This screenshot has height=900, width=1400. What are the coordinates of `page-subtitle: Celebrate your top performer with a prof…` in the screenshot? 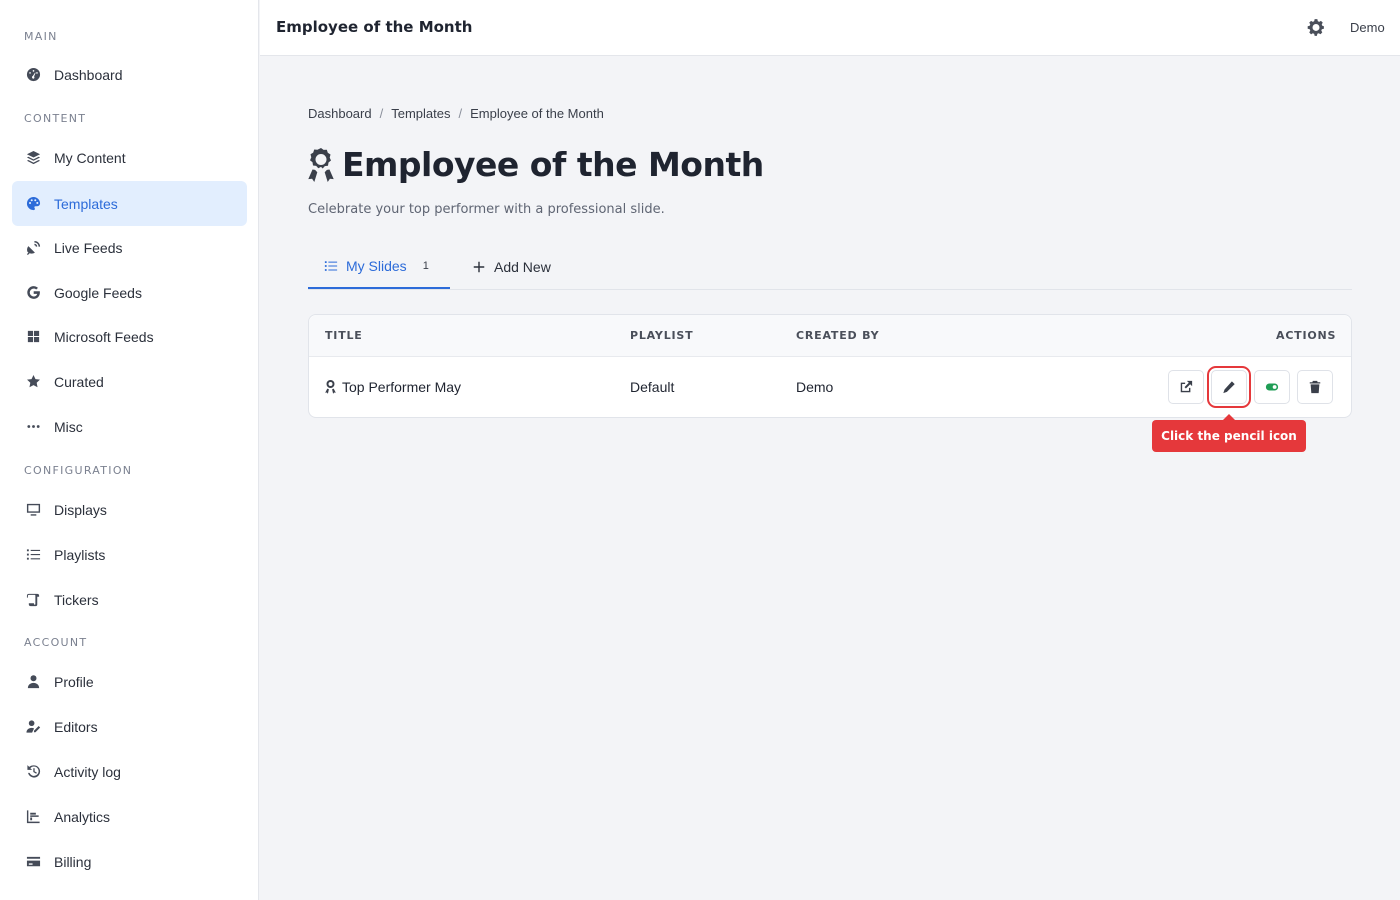 It's located at (486, 209).